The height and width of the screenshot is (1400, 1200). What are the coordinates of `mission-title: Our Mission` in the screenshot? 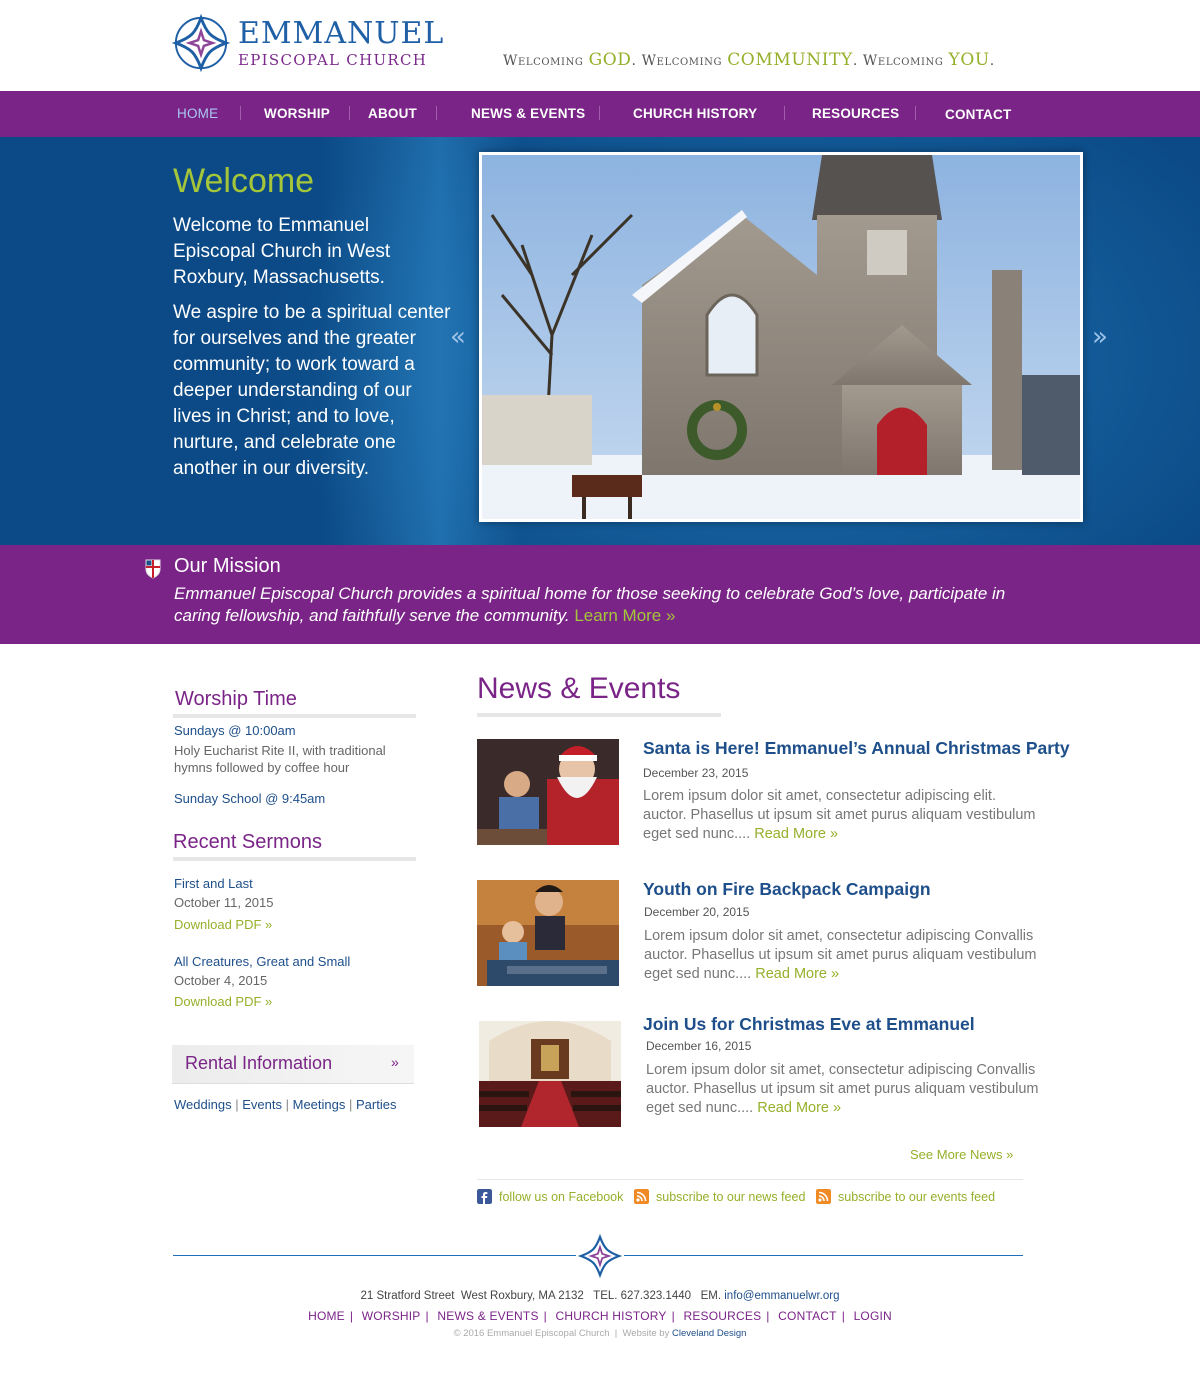 It's located at (227, 566).